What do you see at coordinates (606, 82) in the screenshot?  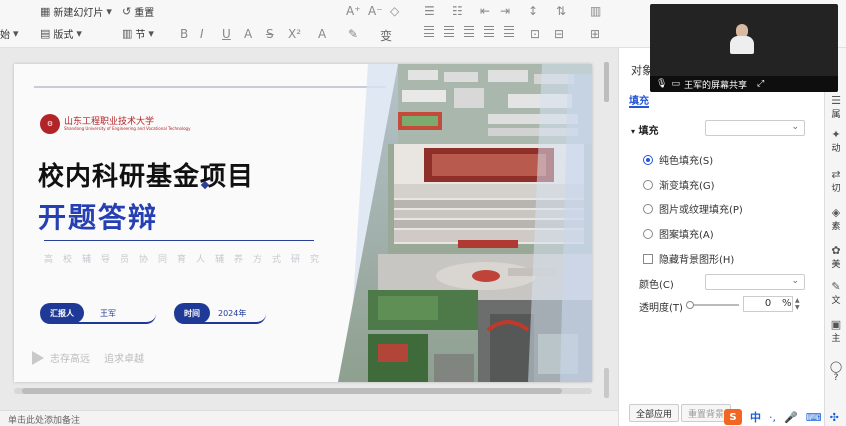 I see `vertical-scrollbar` at bounding box center [606, 82].